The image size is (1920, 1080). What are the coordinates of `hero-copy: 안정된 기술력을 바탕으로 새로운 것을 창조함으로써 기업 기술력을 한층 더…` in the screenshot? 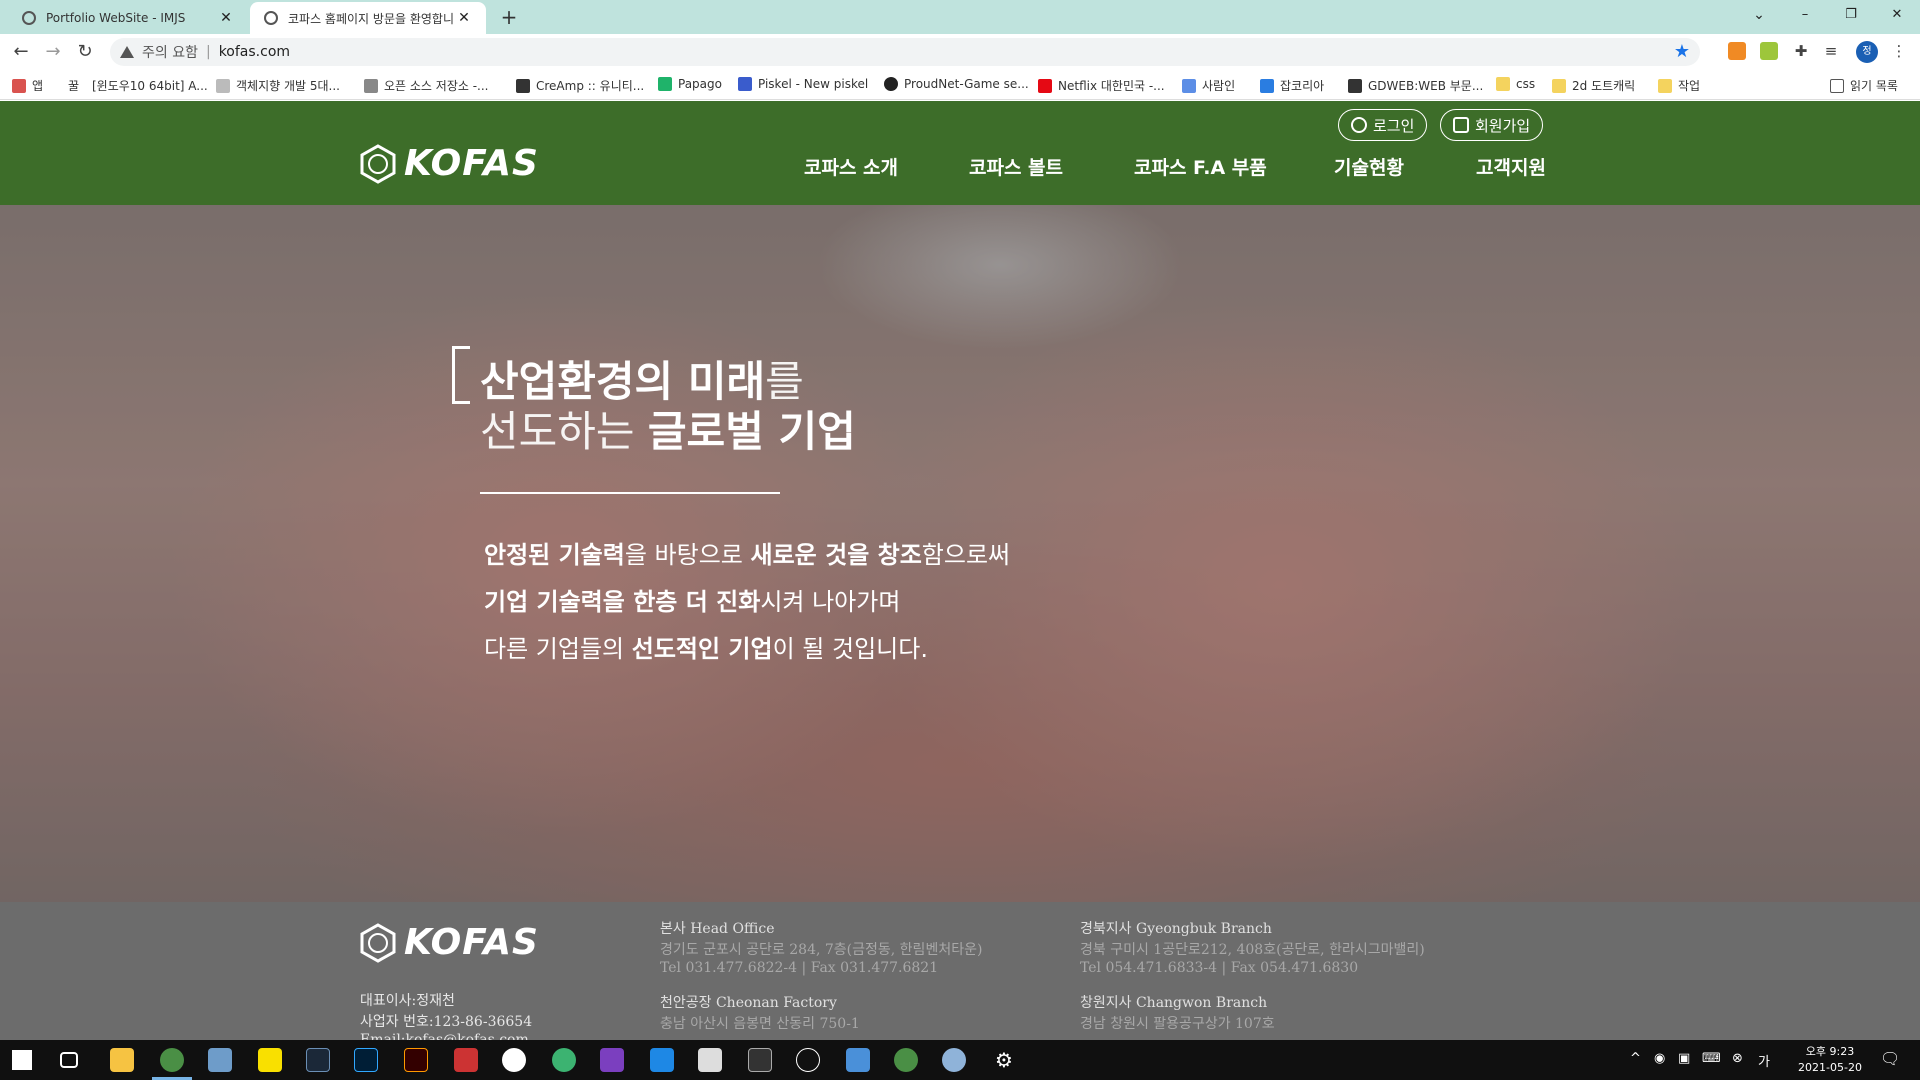 It's located at (747, 602).